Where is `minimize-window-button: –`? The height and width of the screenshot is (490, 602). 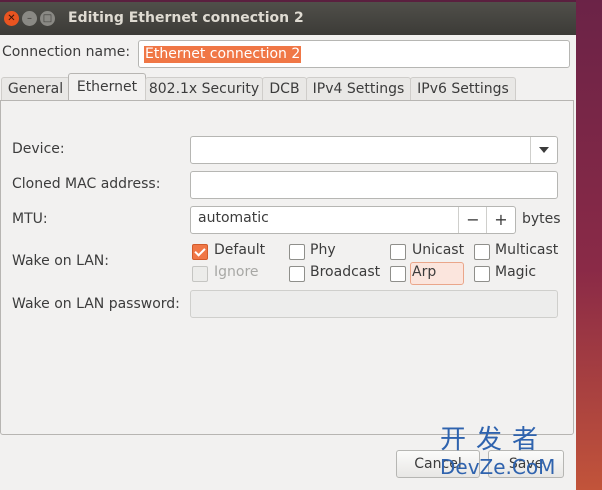
minimize-window-button: – is located at coordinates (29, 18).